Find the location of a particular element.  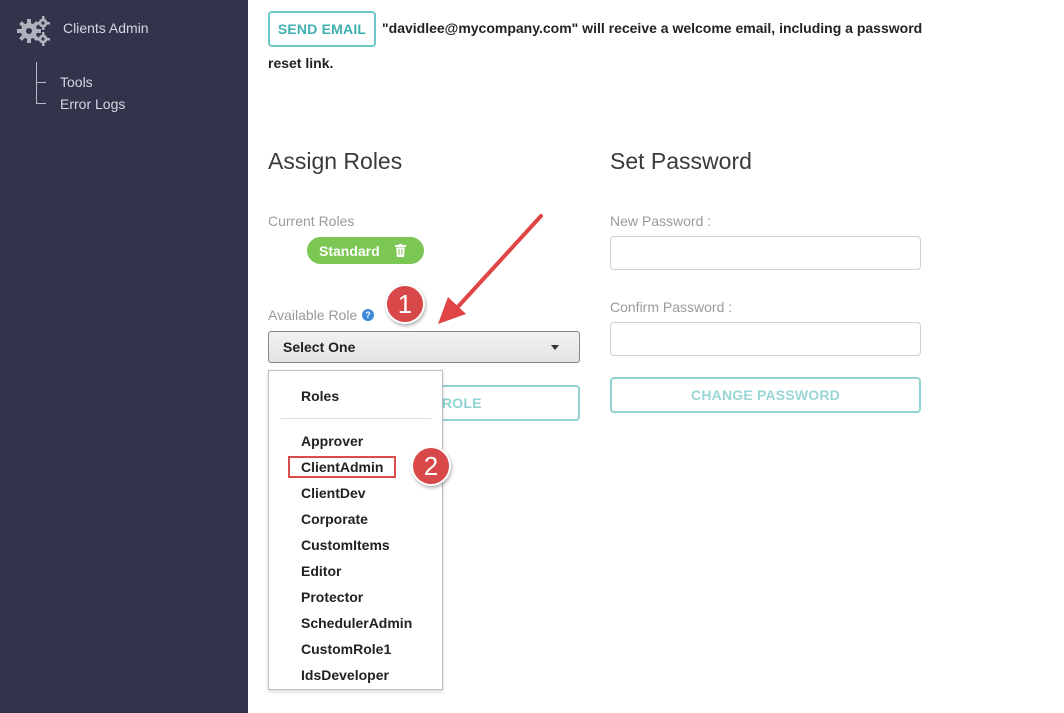

confirm-password-label: Confirm Password : is located at coordinates (671, 307).